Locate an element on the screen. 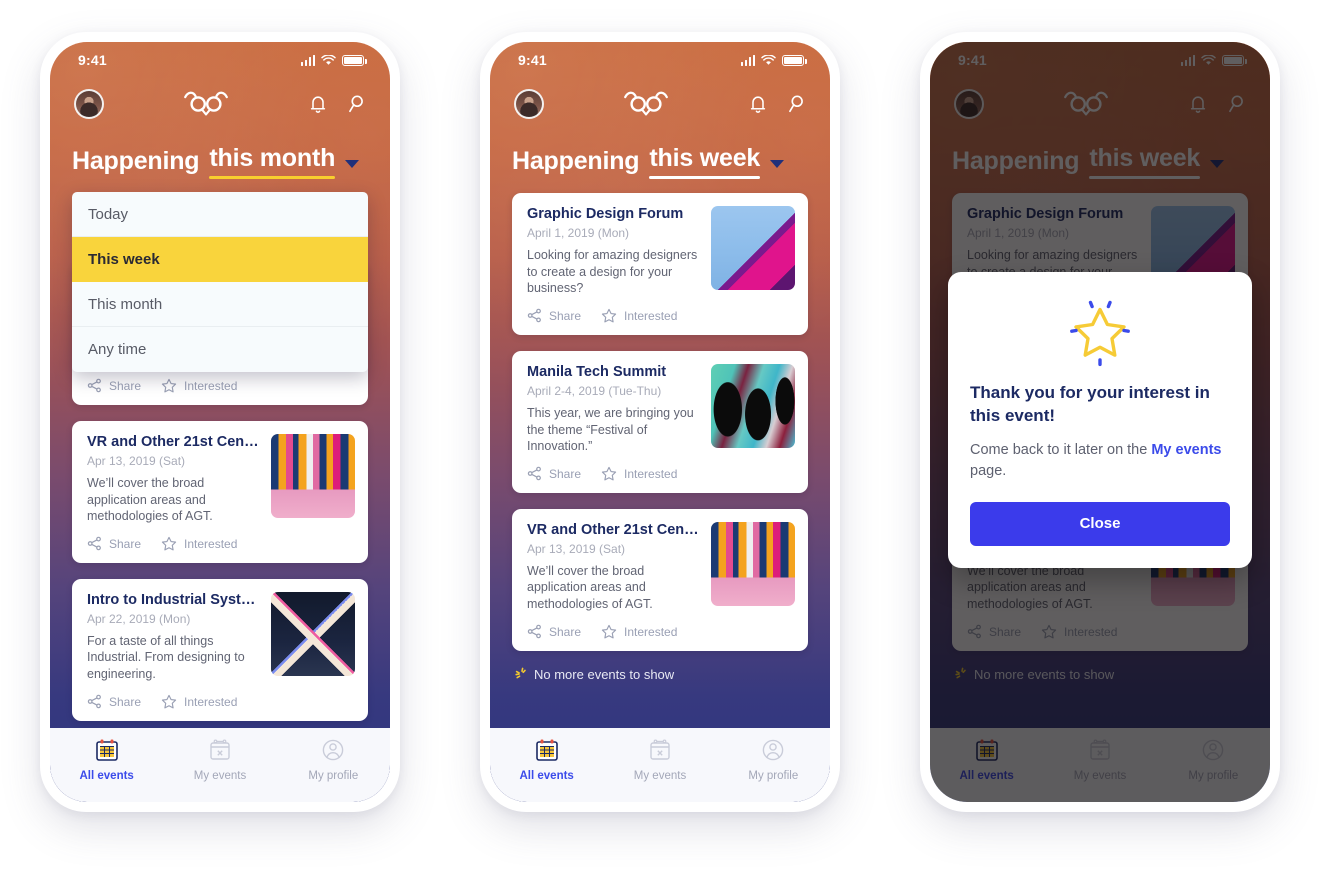  period-selector: this month is located at coordinates (272, 161).